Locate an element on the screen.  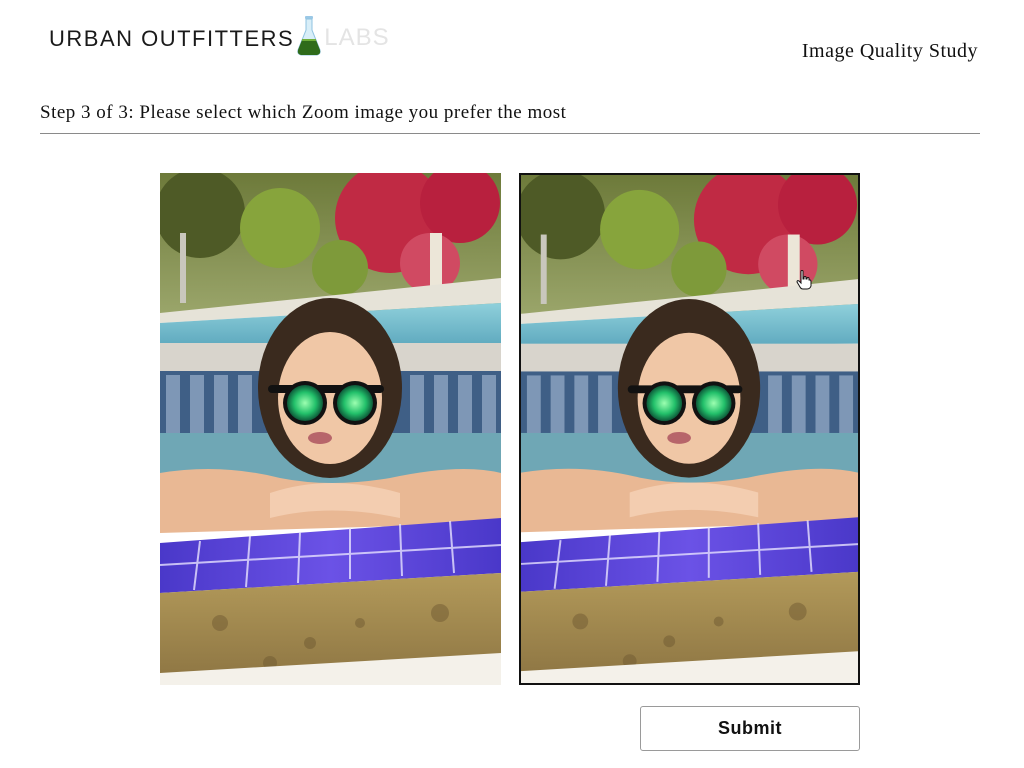
study-title: Image Quality Study is located at coordinates (889, 51).